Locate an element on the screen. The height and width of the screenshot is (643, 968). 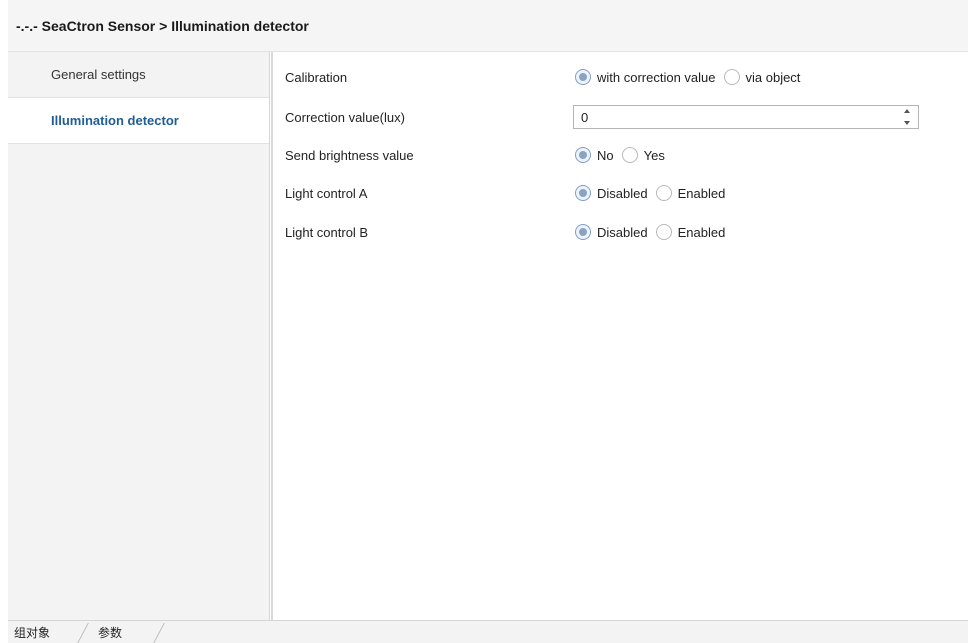
calibration-label: Calibration is located at coordinates (316, 77).